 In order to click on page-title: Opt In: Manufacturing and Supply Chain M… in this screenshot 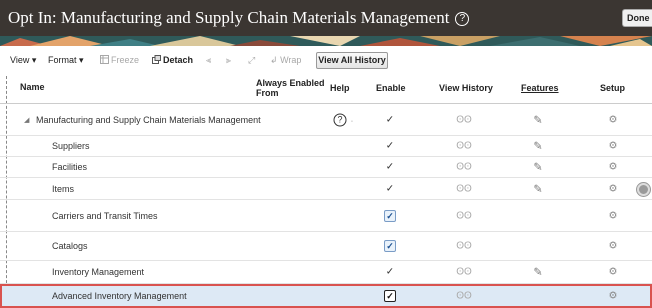, I will do `click(239, 18)`.